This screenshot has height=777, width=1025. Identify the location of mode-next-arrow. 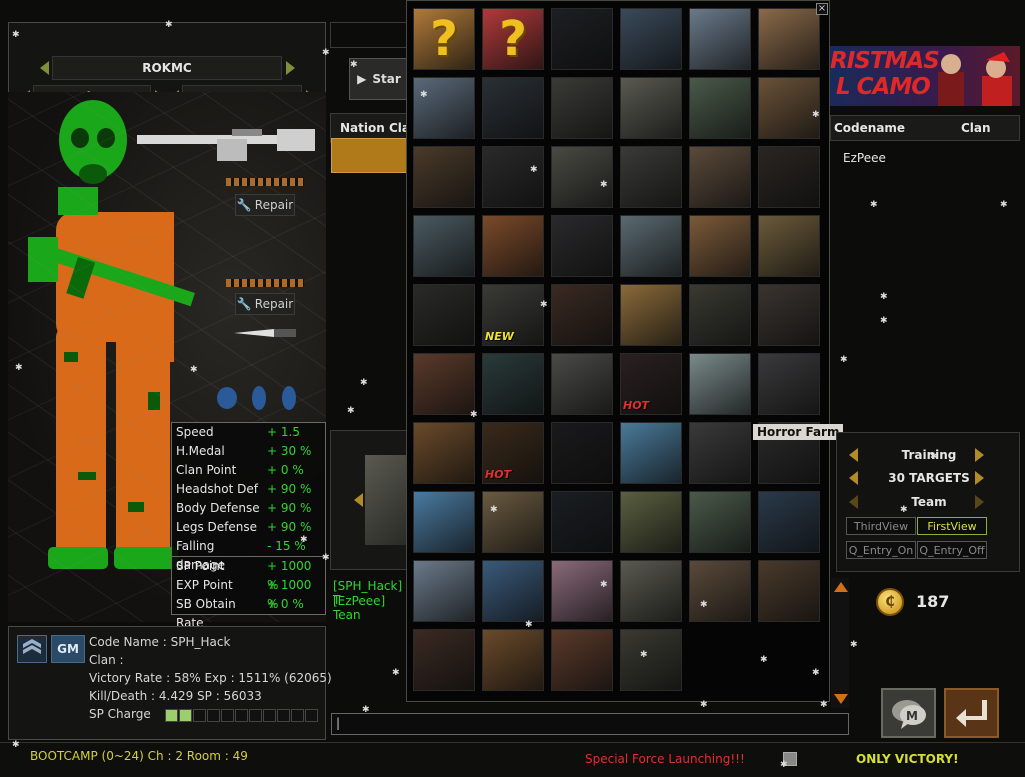
(979, 455).